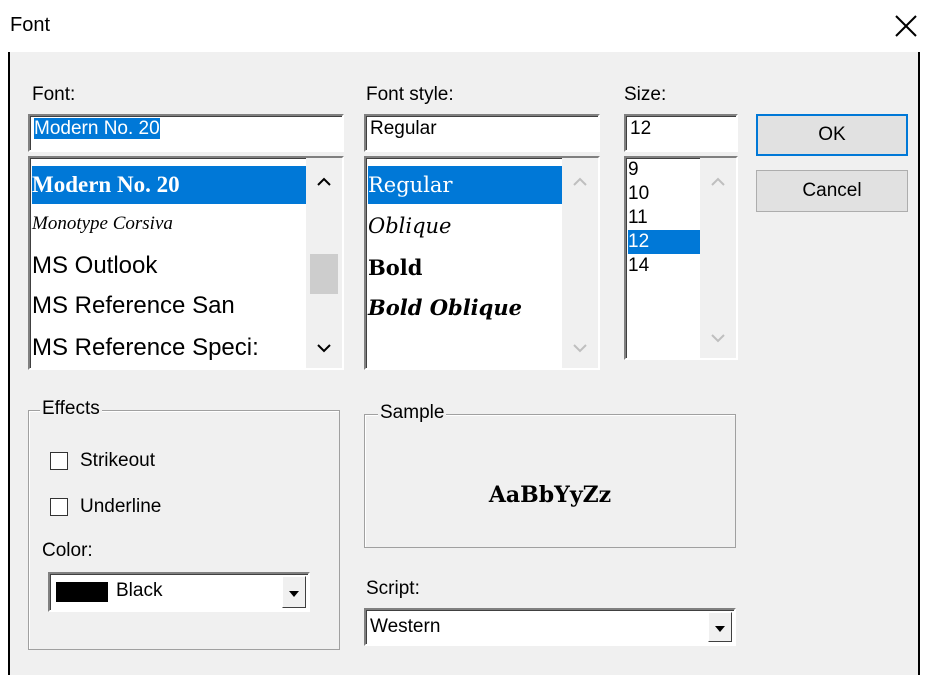 The height and width of the screenshot is (675, 928). What do you see at coordinates (681, 258) in the screenshot?
I see `size-list: 9 10 11 12 14` at bounding box center [681, 258].